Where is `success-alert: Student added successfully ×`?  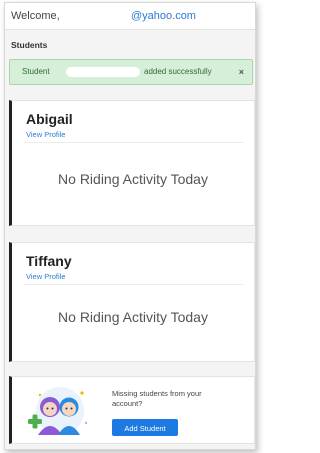 success-alert: Student added successfully × is located at coordinates (131, 72).